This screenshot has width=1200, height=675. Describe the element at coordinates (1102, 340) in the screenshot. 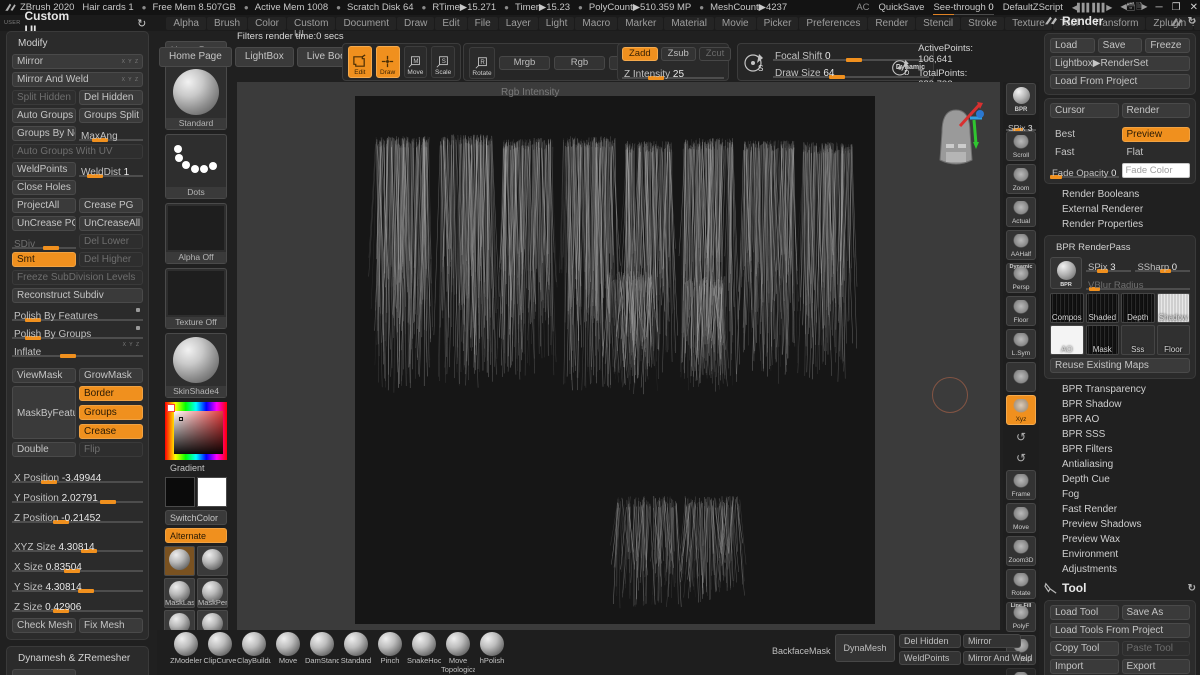

I see `render-pass-mask: Mask` at that location.